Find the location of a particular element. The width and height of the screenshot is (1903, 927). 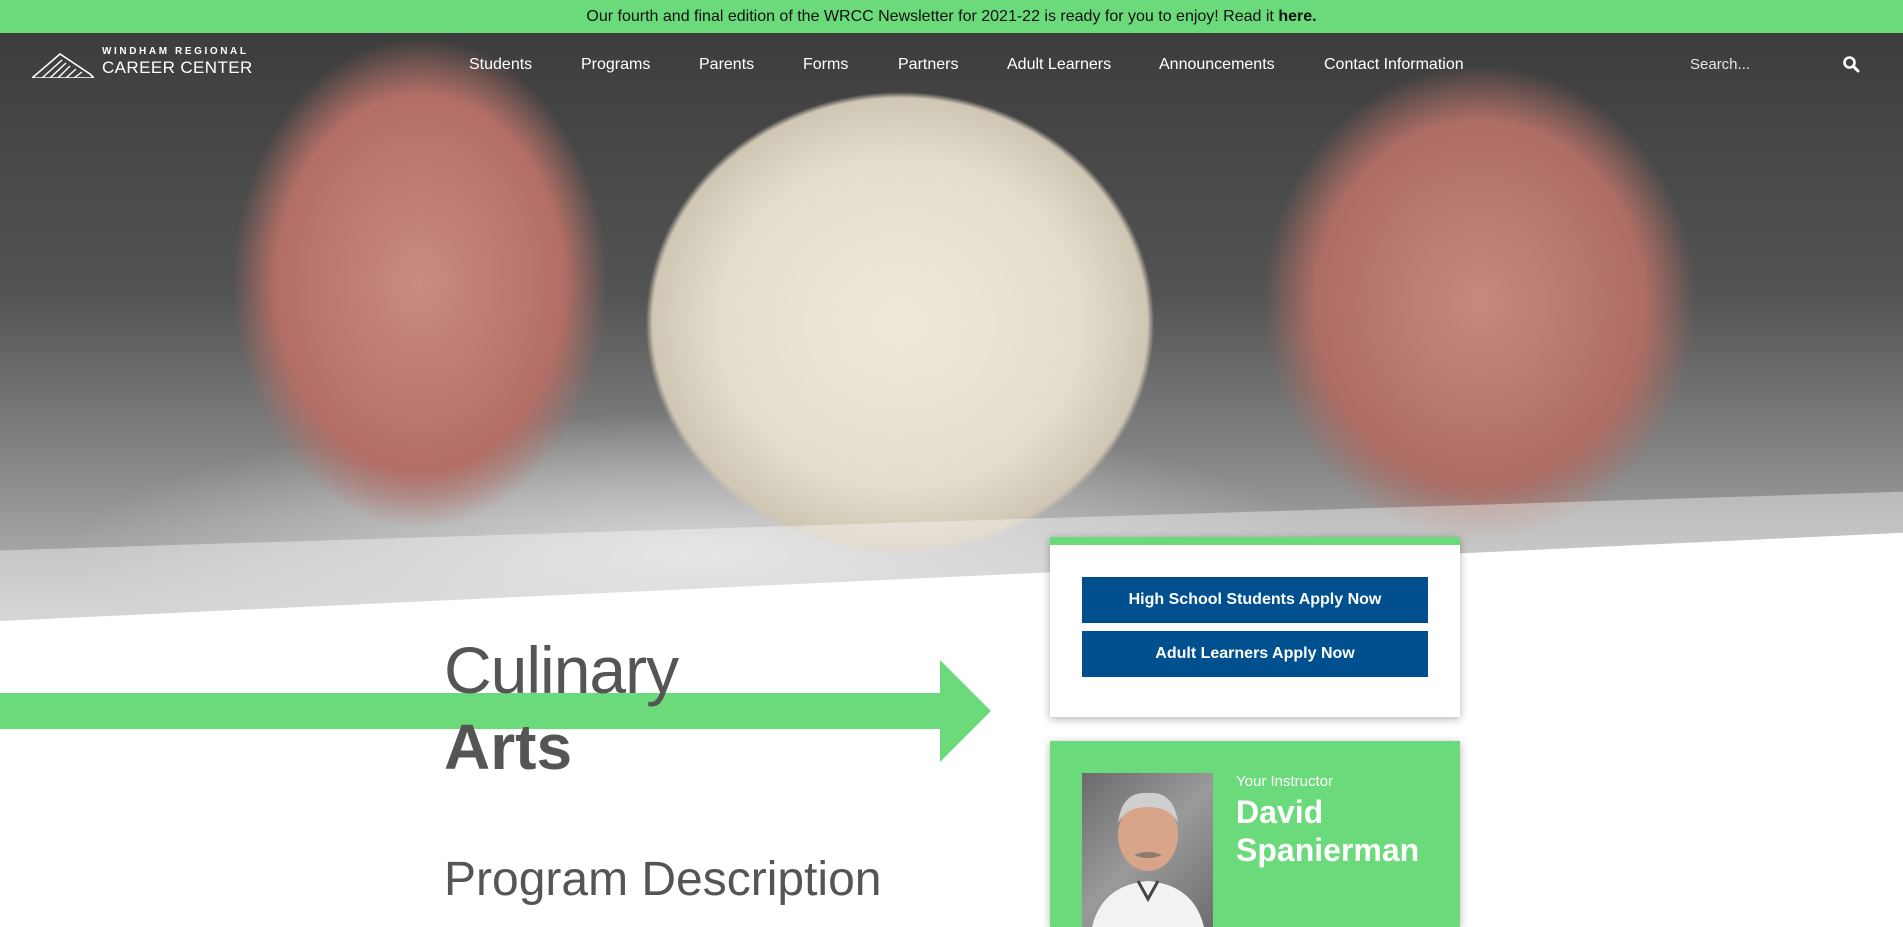

high-school-apply-button: High School Students Apply Now is located at coordinates (1255, 600).